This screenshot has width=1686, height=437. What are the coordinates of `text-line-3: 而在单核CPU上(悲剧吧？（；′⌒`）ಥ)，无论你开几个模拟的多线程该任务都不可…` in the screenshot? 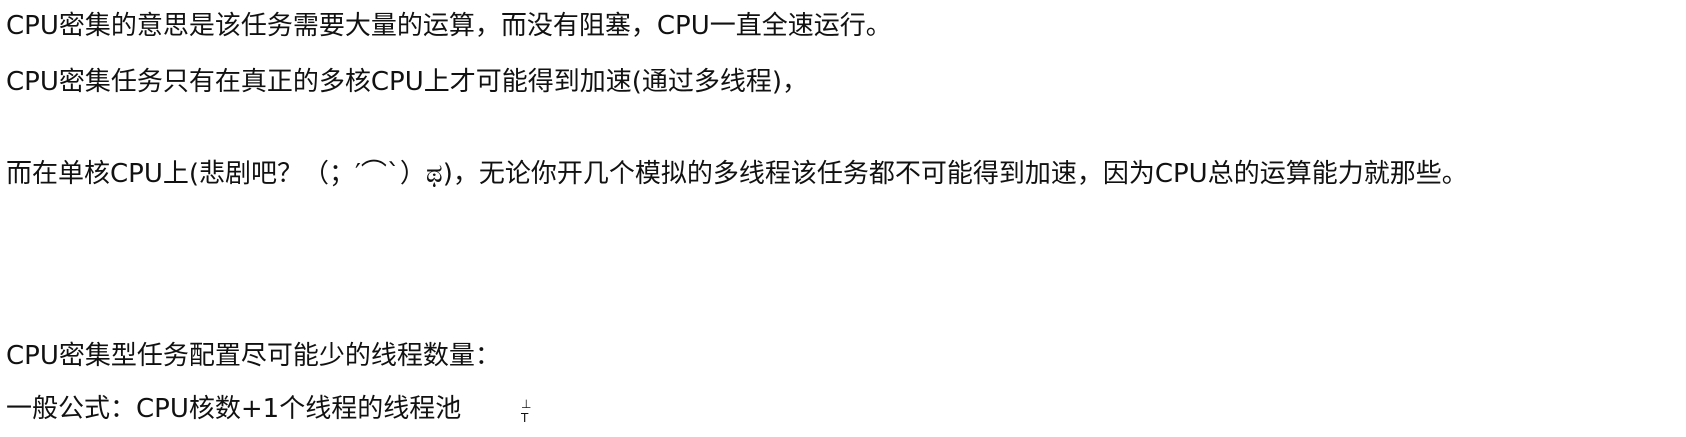 It's located at (737, 174).